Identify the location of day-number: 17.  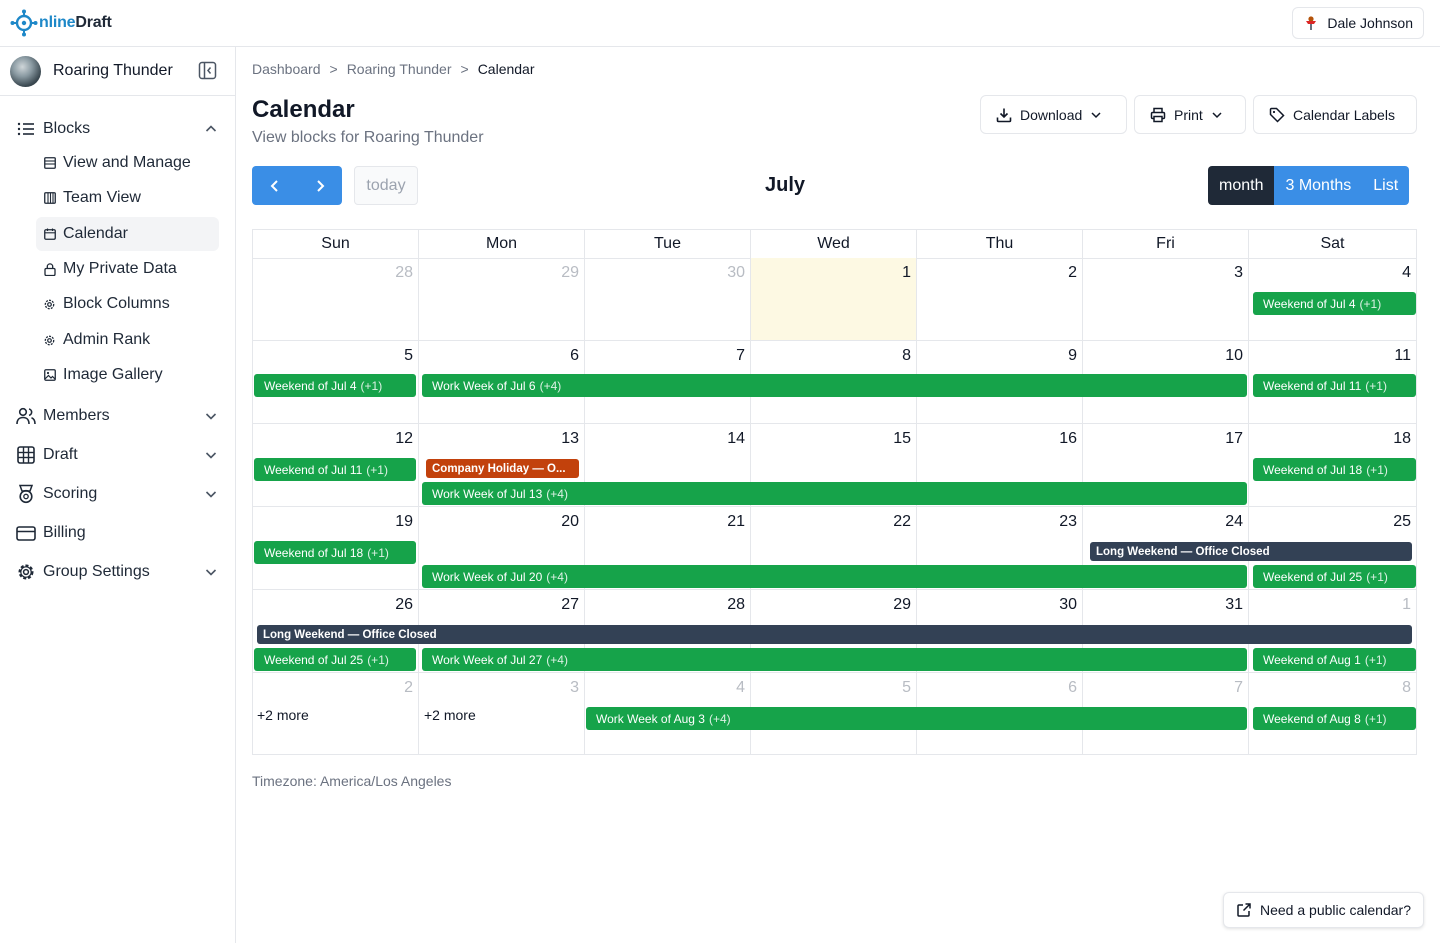
(1234, 439).